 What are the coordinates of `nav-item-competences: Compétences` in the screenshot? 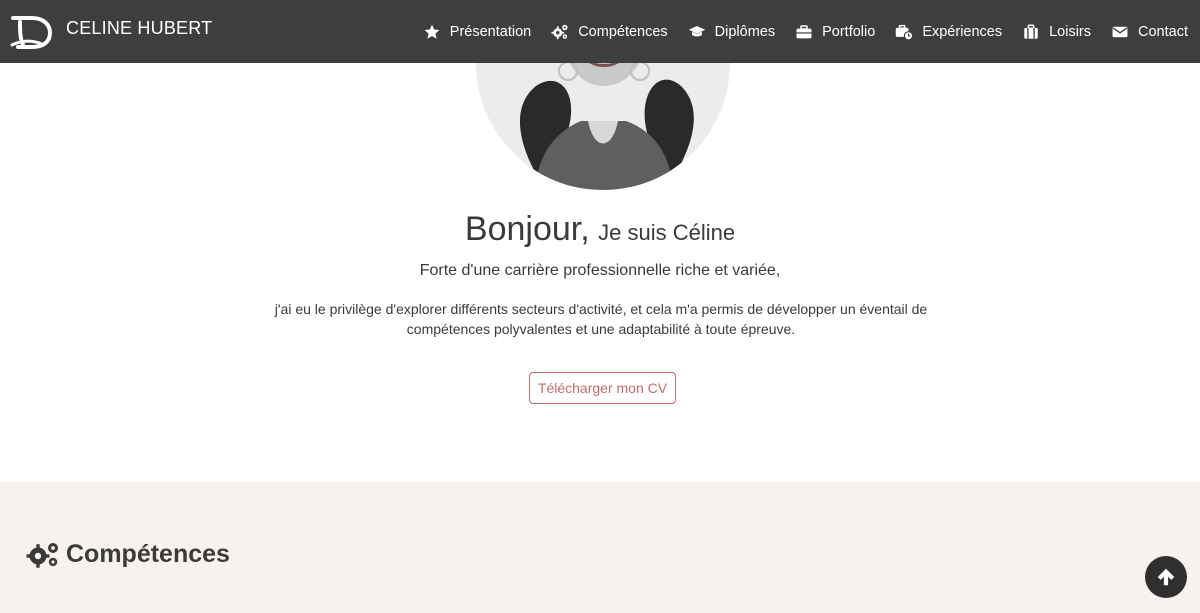 It's located at (609, 32).